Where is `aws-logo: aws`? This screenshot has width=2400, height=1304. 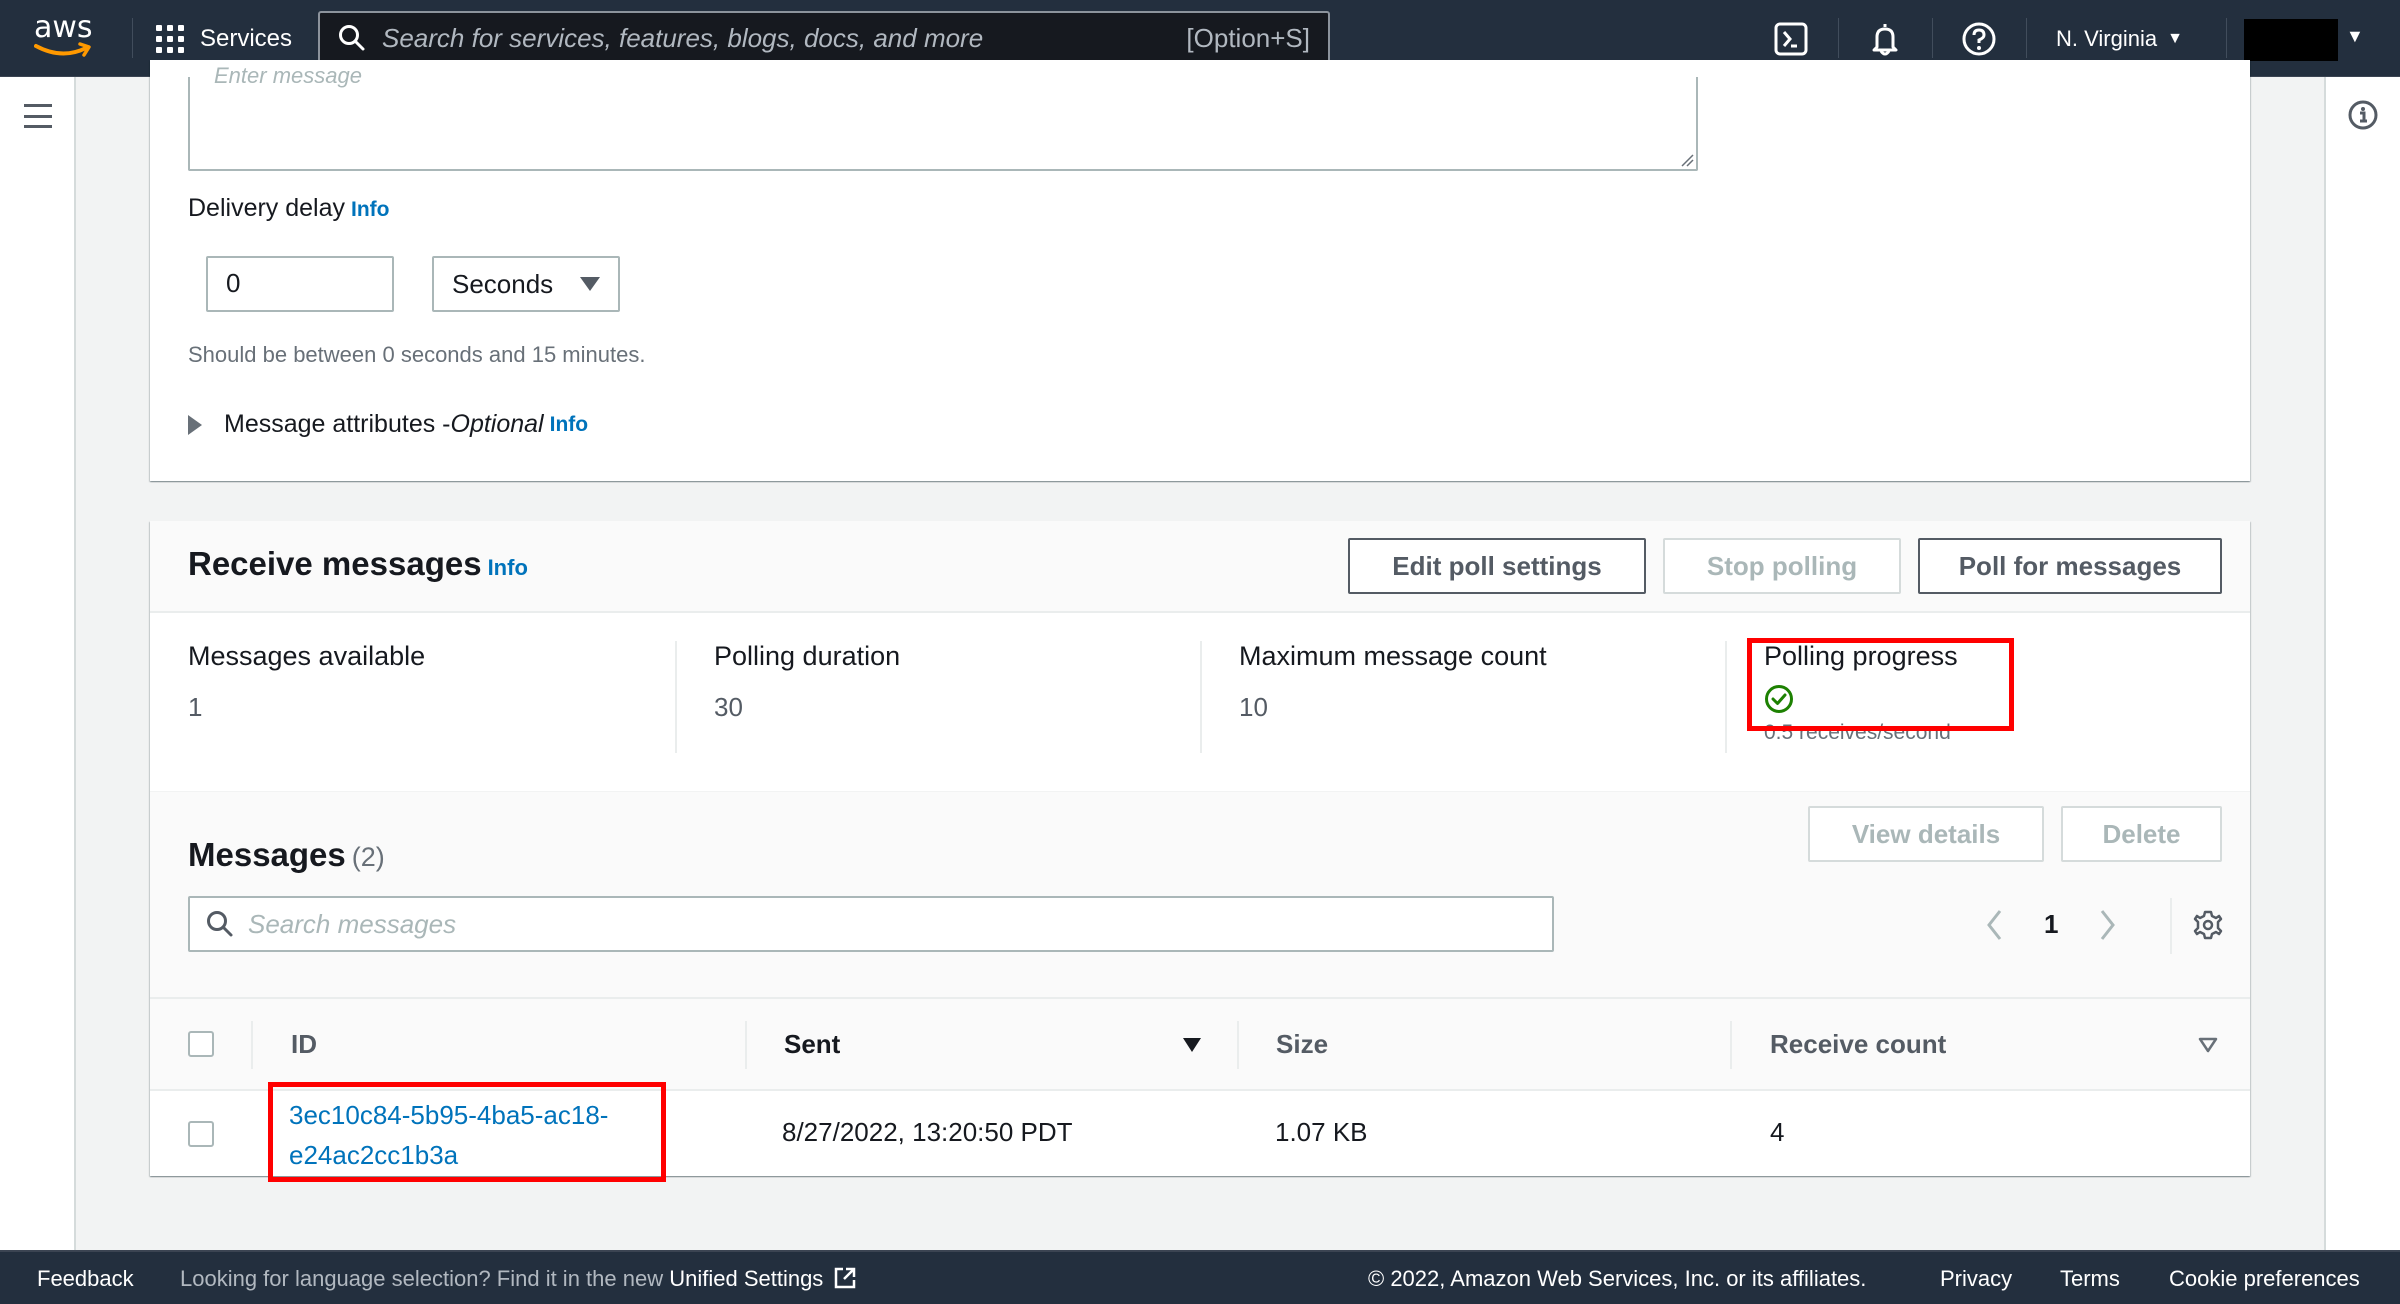
aws-logo: aws is located at coordinates (64, 35).